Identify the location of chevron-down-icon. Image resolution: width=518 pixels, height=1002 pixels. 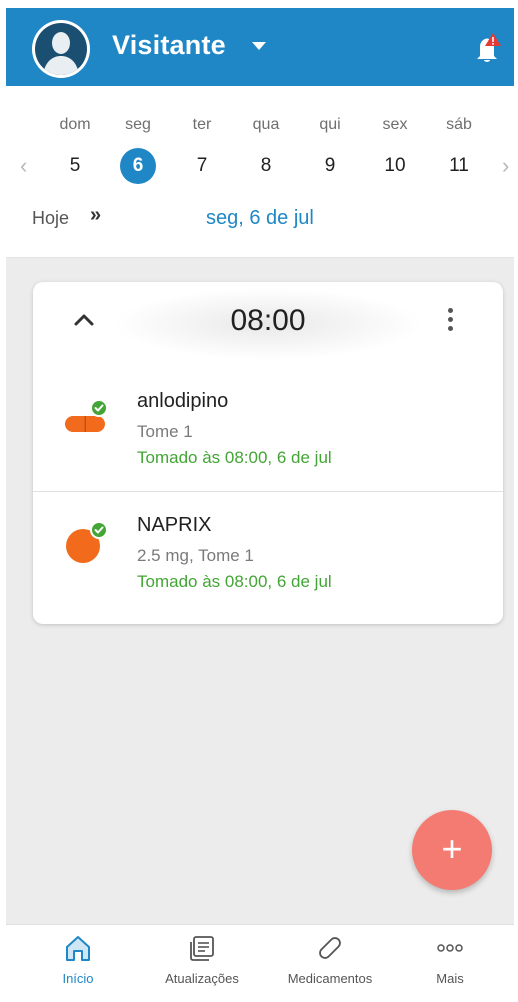
(259, 46).